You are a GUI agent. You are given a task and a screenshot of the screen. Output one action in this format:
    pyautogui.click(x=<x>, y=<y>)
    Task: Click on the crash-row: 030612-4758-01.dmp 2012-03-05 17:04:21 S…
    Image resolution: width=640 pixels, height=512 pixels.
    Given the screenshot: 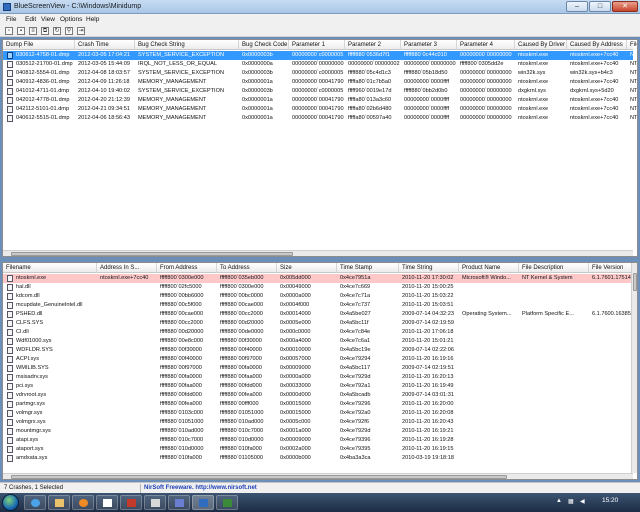 What is the action you would take?
    pyautogui.click(x=320, y=55)
    